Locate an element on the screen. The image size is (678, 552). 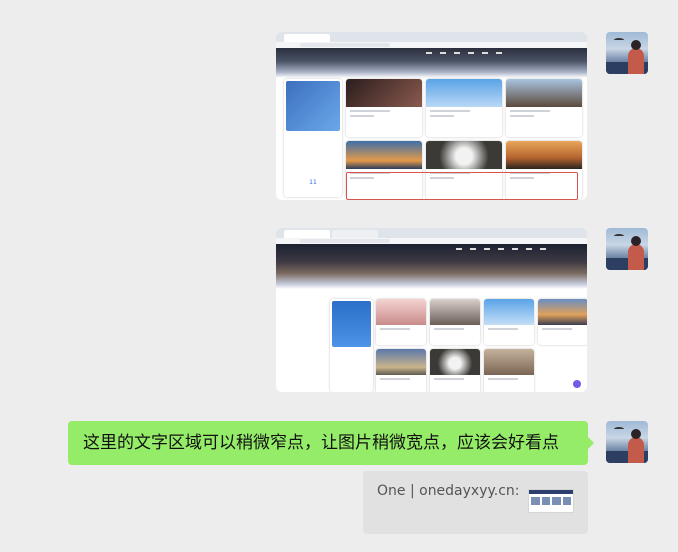
quoted-message: One | onedayxyy.cn: is located at coordinates (475, 502).